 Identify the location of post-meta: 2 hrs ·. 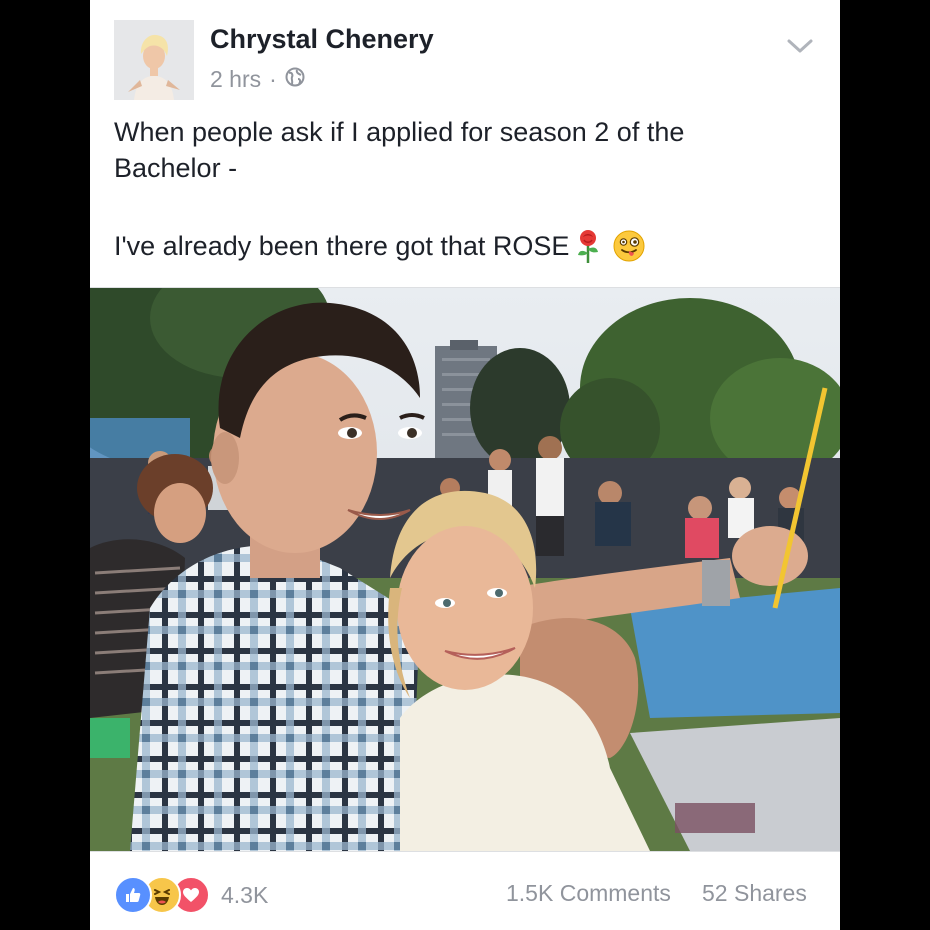
(257, 79).